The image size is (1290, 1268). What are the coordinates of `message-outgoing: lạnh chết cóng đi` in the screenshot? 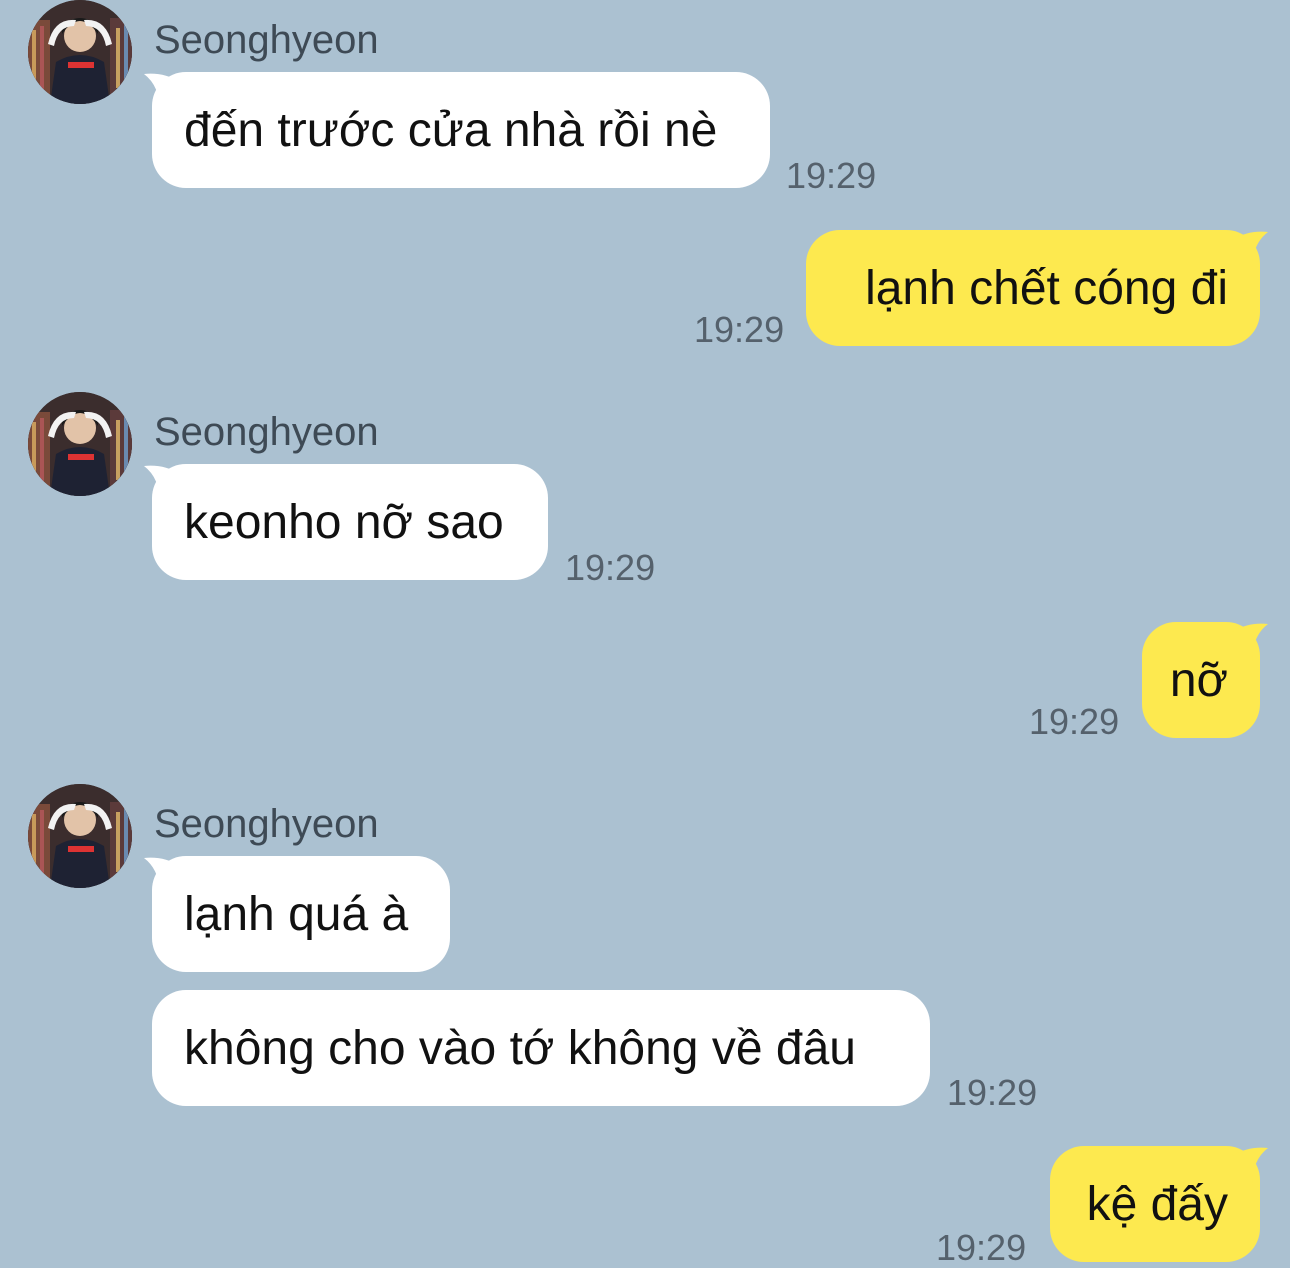 It's located at (1037, 288).